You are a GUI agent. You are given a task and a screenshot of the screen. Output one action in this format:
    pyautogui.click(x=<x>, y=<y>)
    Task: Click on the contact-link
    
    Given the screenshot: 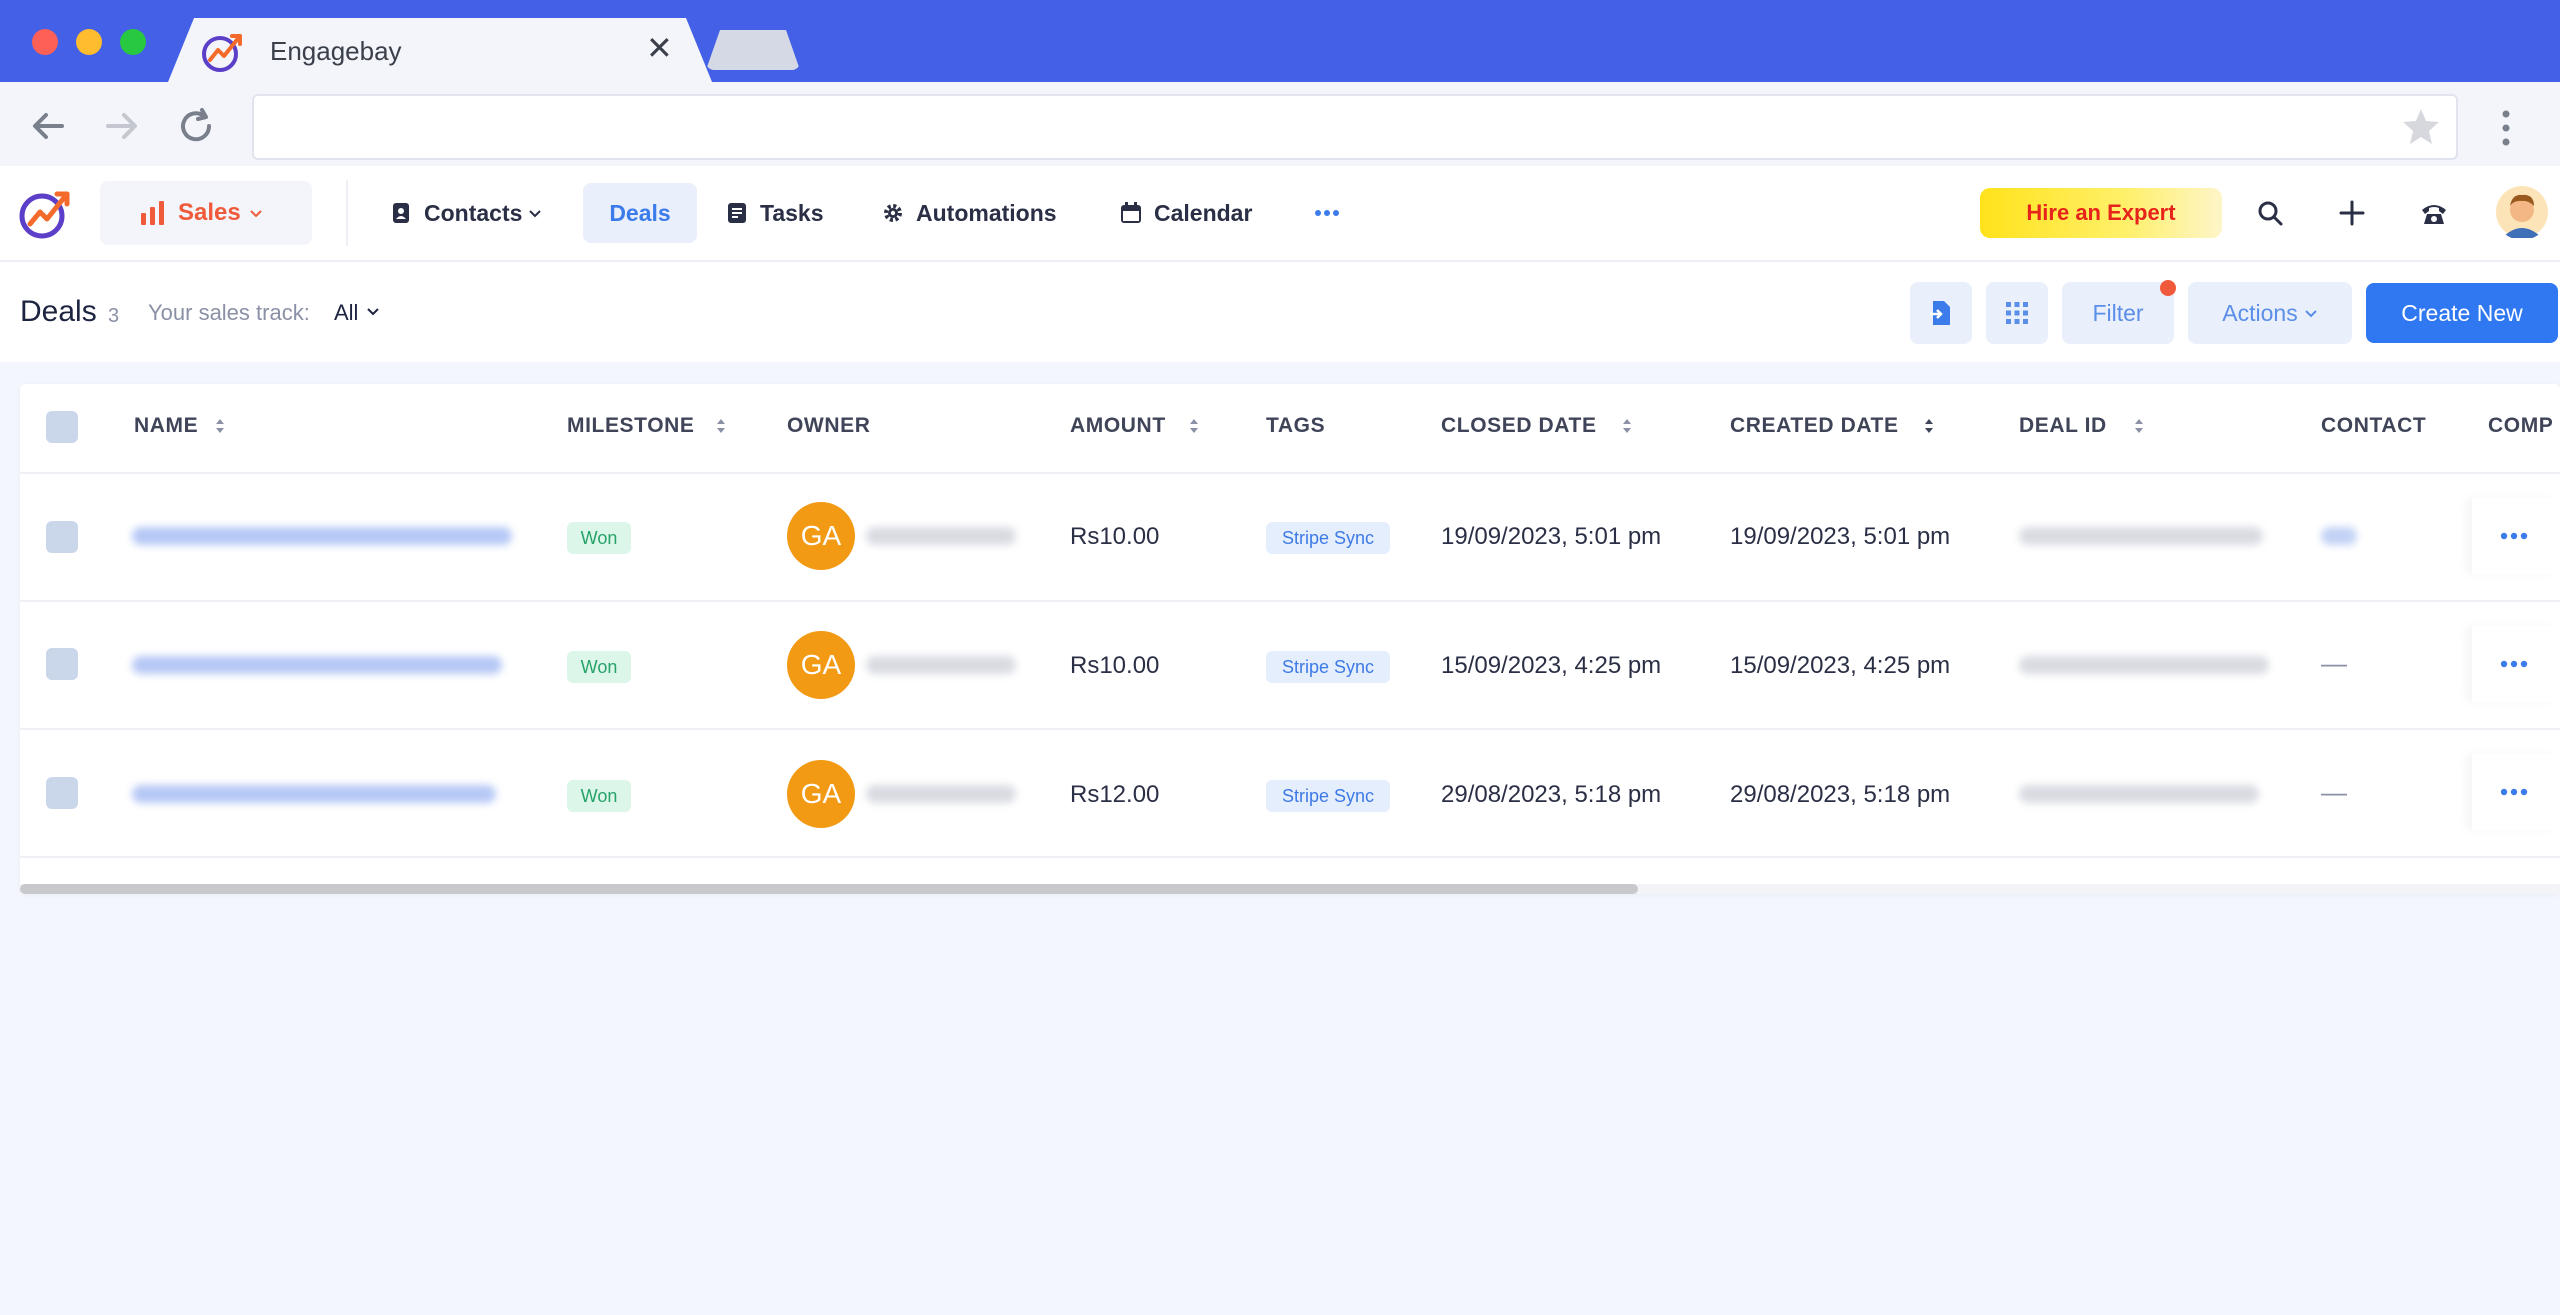 What is the action you would take?
    pyautogui.click(x=2339, y=536)
    